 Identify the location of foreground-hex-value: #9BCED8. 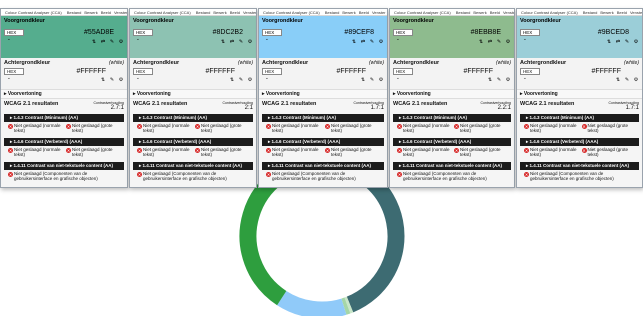
(613, 32).